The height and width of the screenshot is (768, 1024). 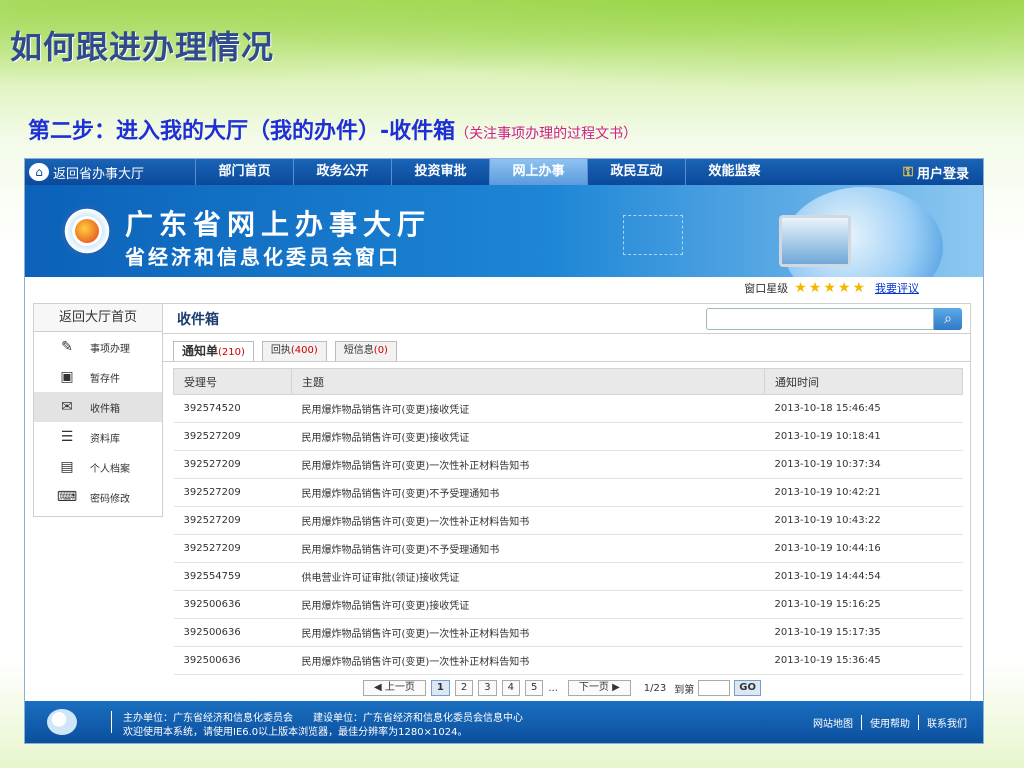 I want to click on portal-logo, so click(x=87, y=231).